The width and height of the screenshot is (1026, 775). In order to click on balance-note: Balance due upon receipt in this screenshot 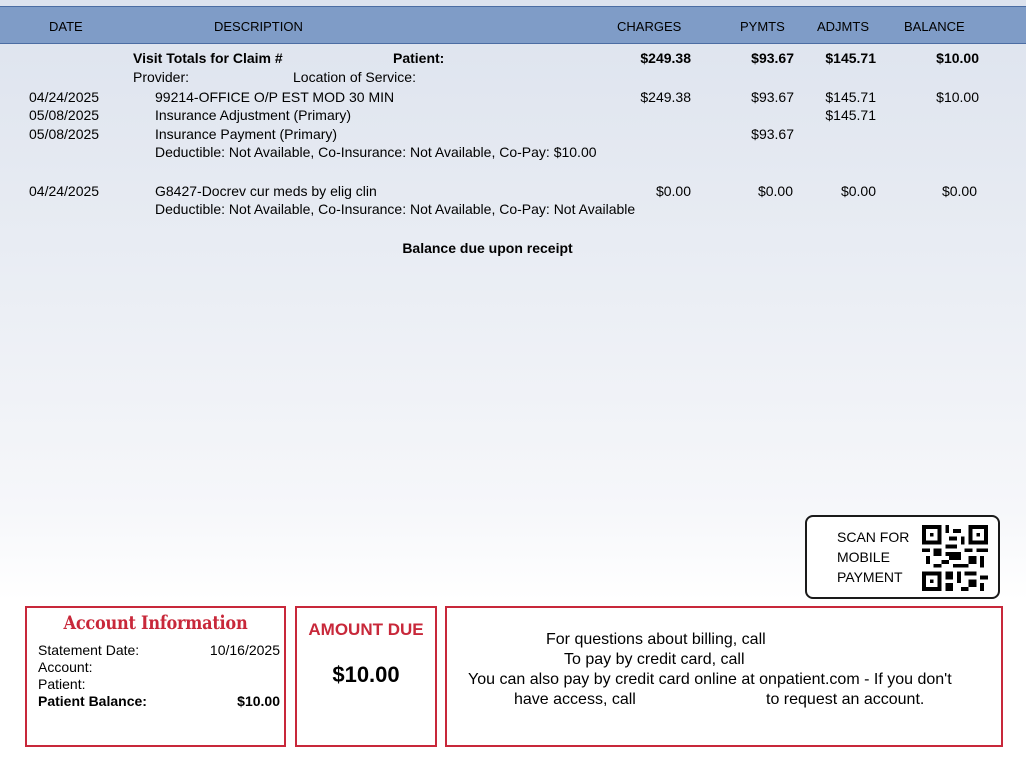, I will do `click(487, 248)`.